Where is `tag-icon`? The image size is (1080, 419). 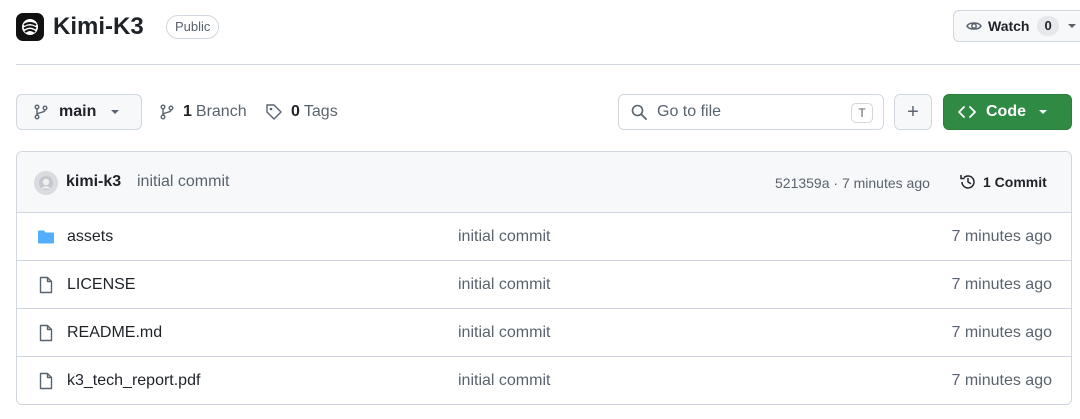 tag-icon is located at coordinates (274, 112).